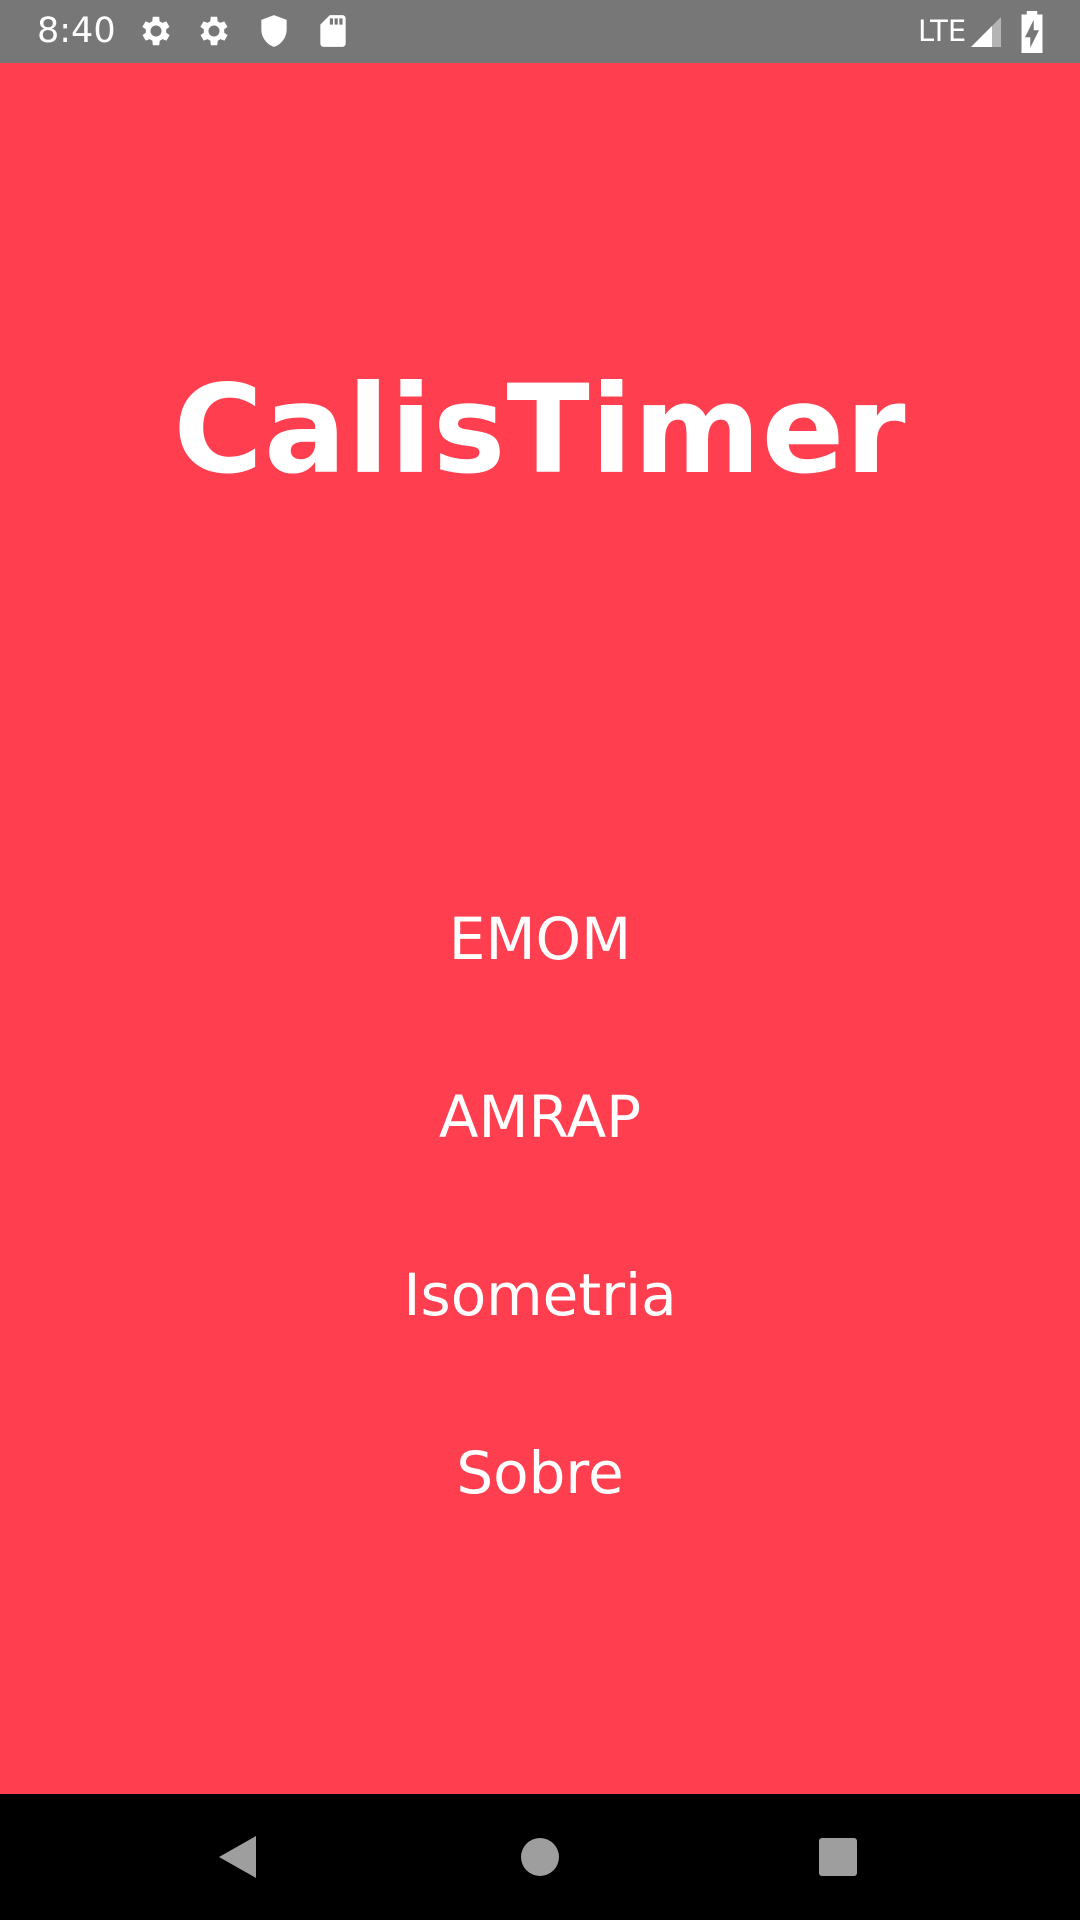 The image size is (1080, 1920). I want to click on network-type: LTE, so click(942, 31).